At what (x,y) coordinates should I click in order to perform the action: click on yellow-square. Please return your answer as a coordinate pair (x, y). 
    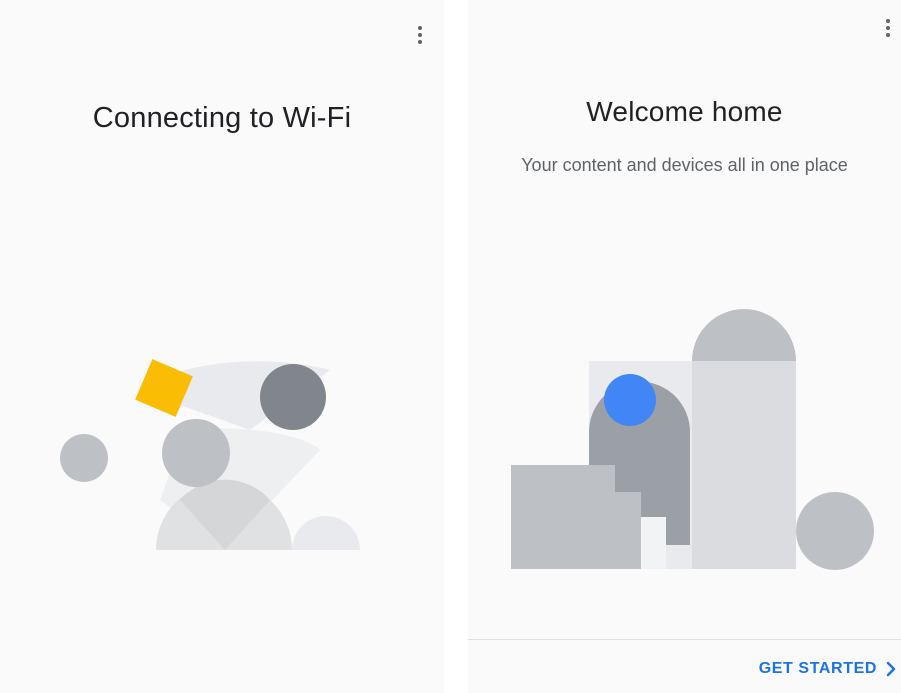
    Looking at the image, I should click on (164, 388).